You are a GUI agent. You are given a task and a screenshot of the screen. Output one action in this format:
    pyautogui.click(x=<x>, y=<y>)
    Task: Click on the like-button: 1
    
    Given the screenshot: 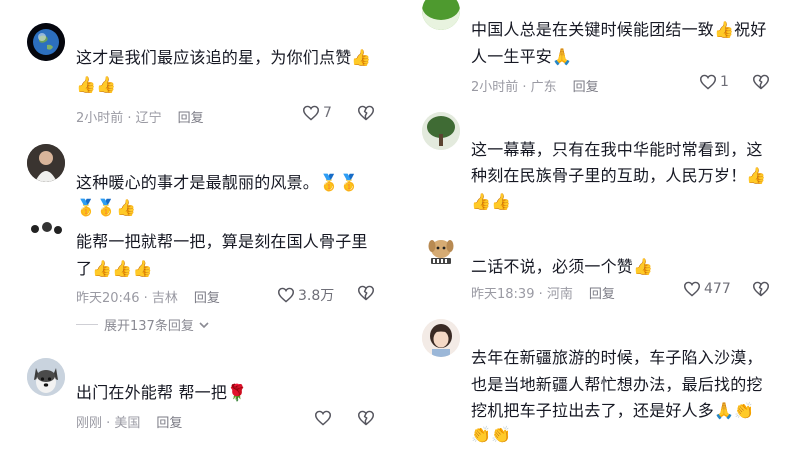 What is the action you would take?
    pyautogui.click(x=714, y=82)
    